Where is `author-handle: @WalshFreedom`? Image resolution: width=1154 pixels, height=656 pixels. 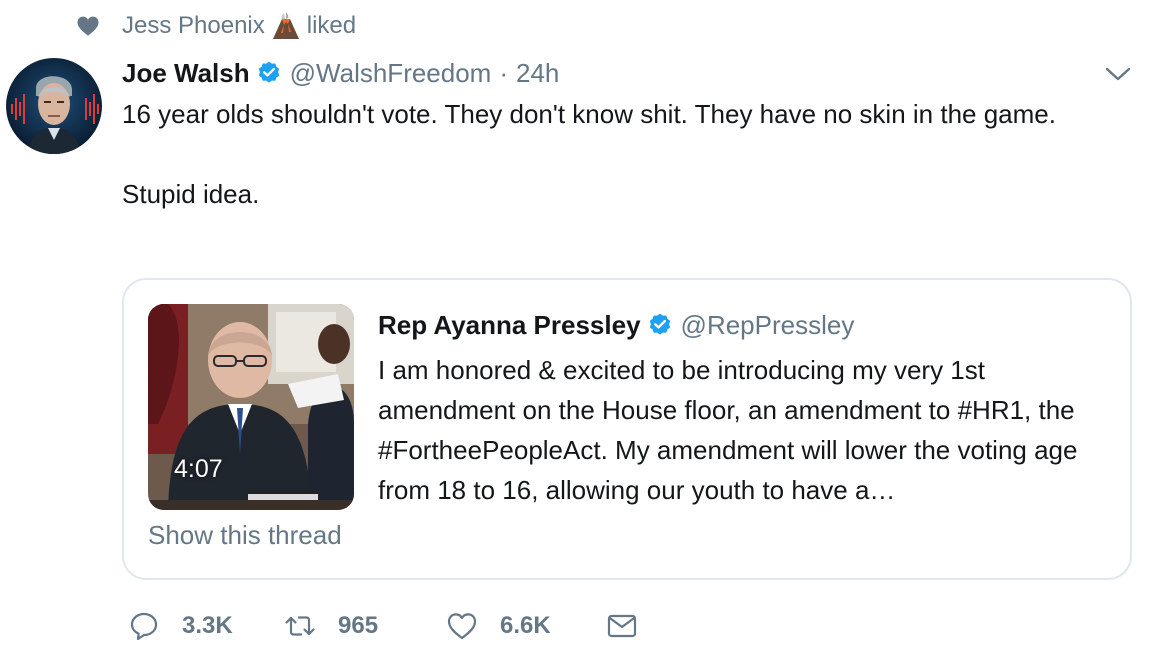 author-handle: @WalshFreedom is located at coordinates (391, 73).